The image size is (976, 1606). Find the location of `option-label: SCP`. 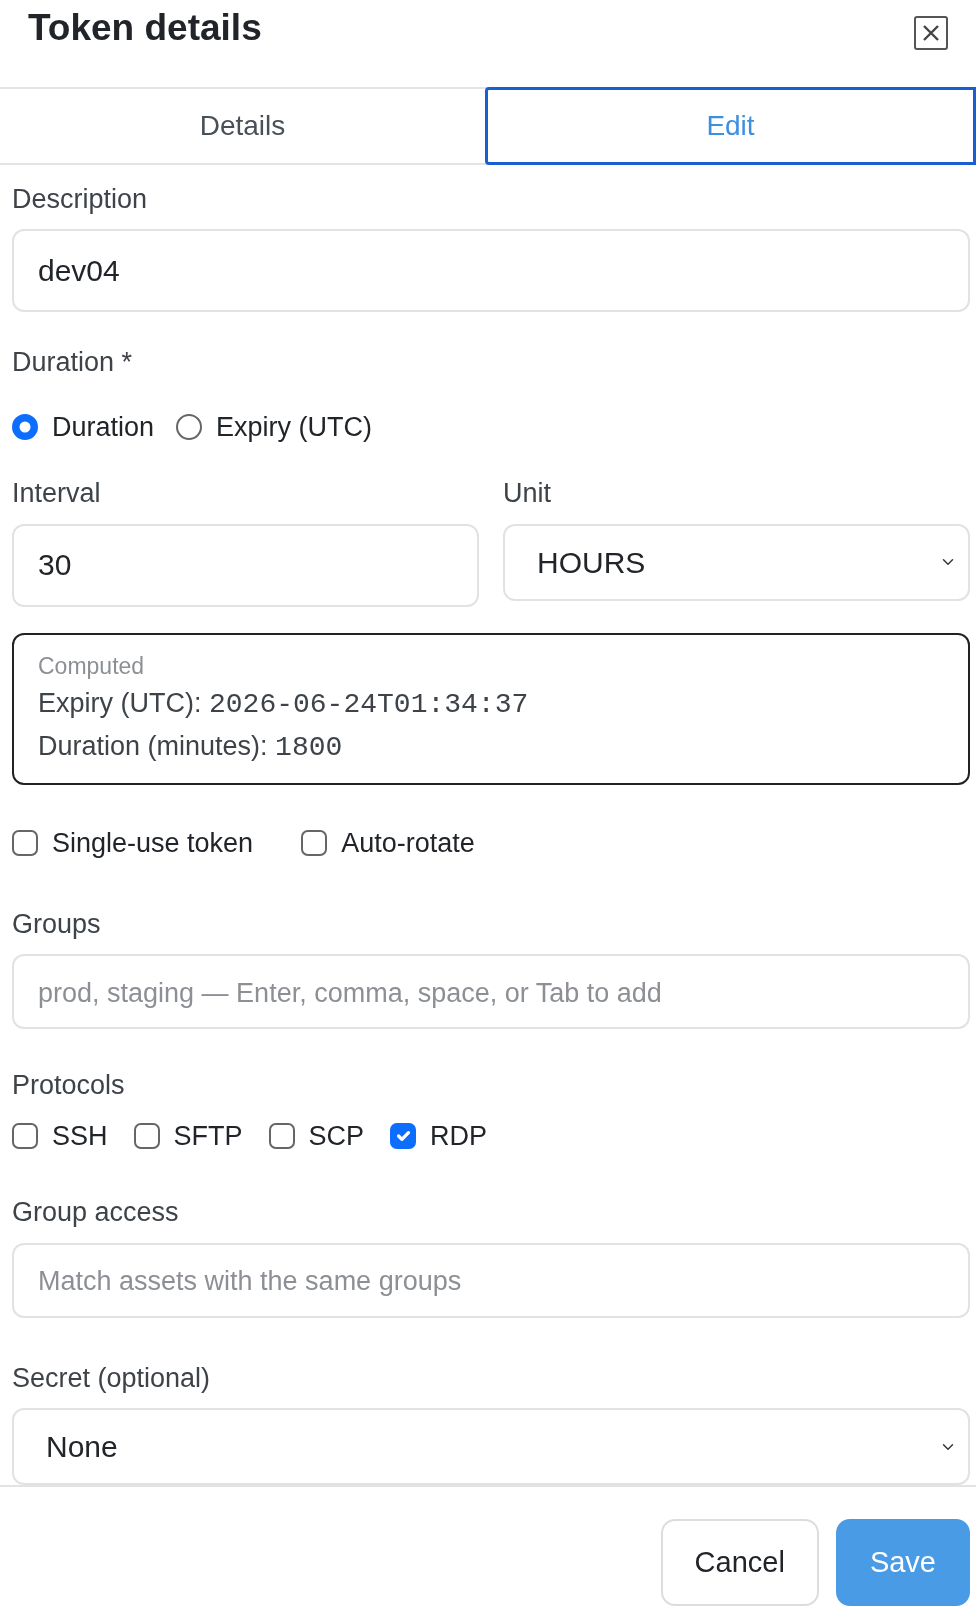

option-label: SCP is located at coordinates (336, 1136).